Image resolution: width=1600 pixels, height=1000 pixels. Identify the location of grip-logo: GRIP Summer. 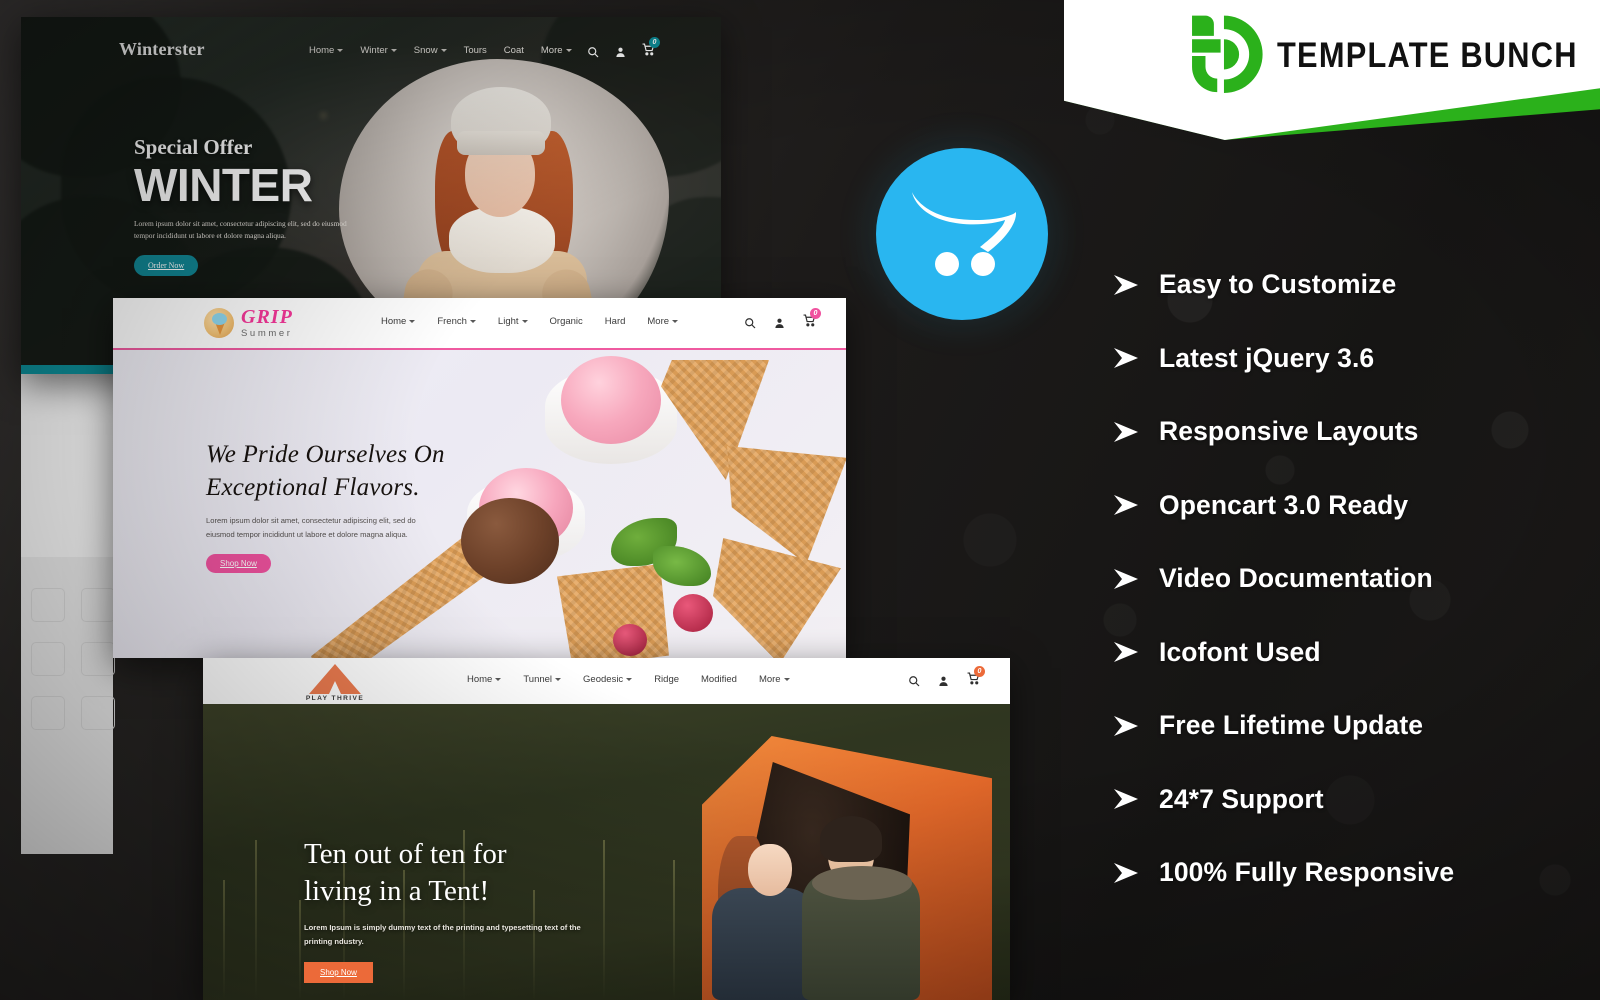
(267, 323).